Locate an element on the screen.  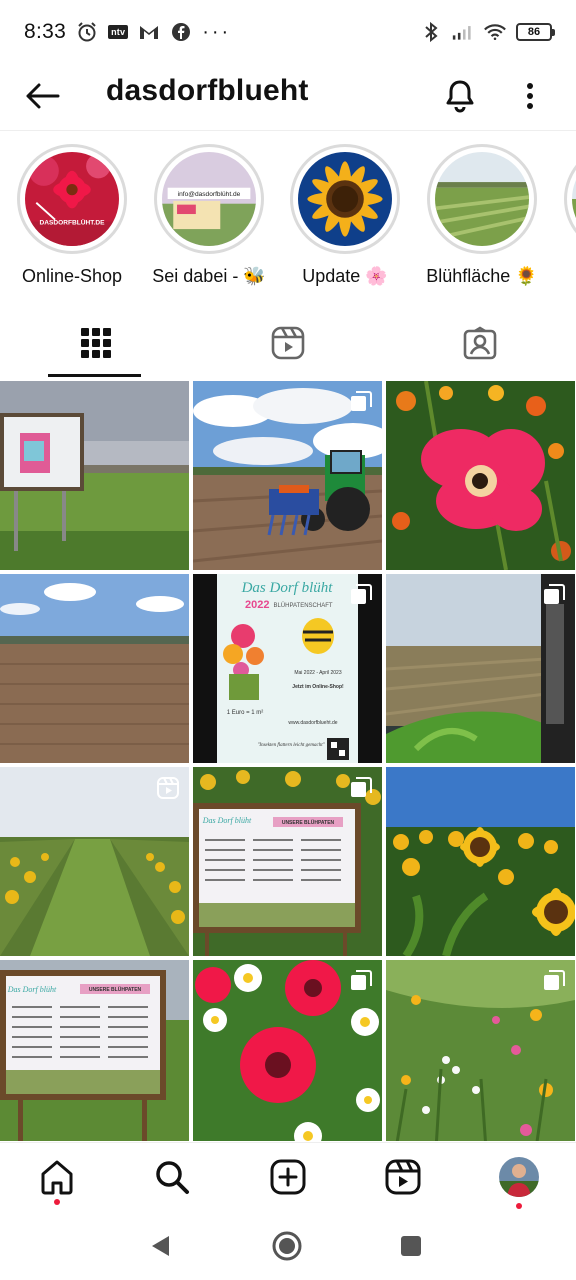
post-field is located at coordinates (94, 668).